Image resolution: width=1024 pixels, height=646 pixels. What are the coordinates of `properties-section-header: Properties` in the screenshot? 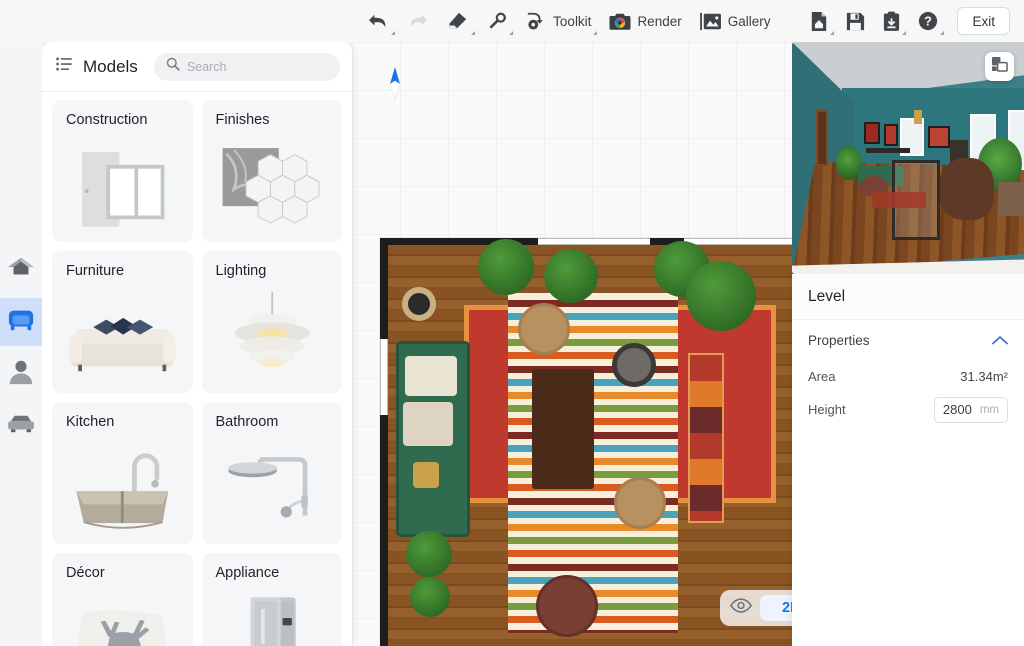 It's located at (908, 340).